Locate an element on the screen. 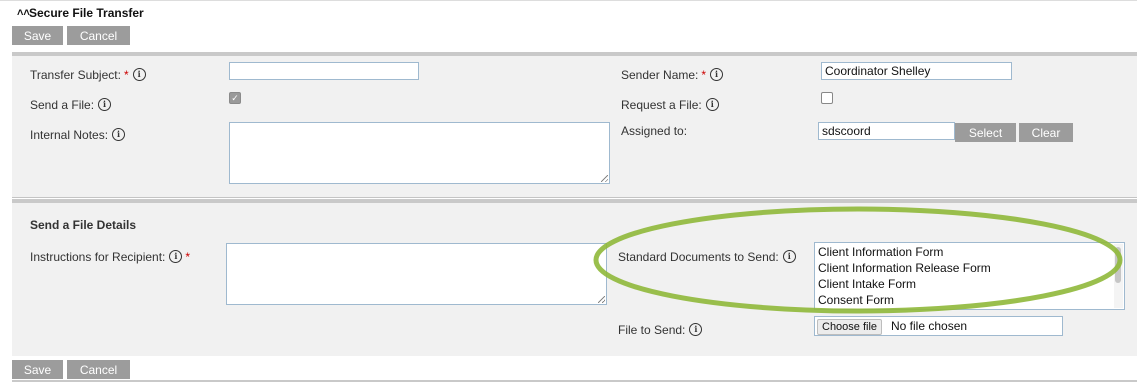 The width and height of the screenshot is (1137, 384). assigned-to-label: Assigned to: is located at coordinates (654, 131).